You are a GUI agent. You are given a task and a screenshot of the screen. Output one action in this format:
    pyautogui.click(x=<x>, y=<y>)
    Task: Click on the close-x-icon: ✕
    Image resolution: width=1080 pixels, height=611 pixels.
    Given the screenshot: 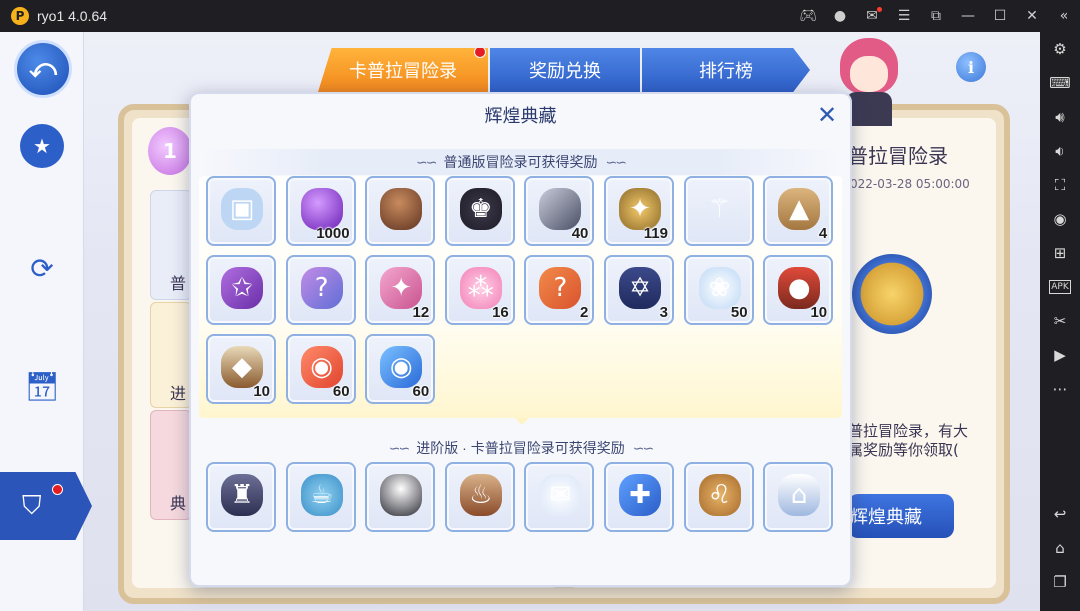 What is the action you would take?
    pyautogui.click(x=827, y=115)
    